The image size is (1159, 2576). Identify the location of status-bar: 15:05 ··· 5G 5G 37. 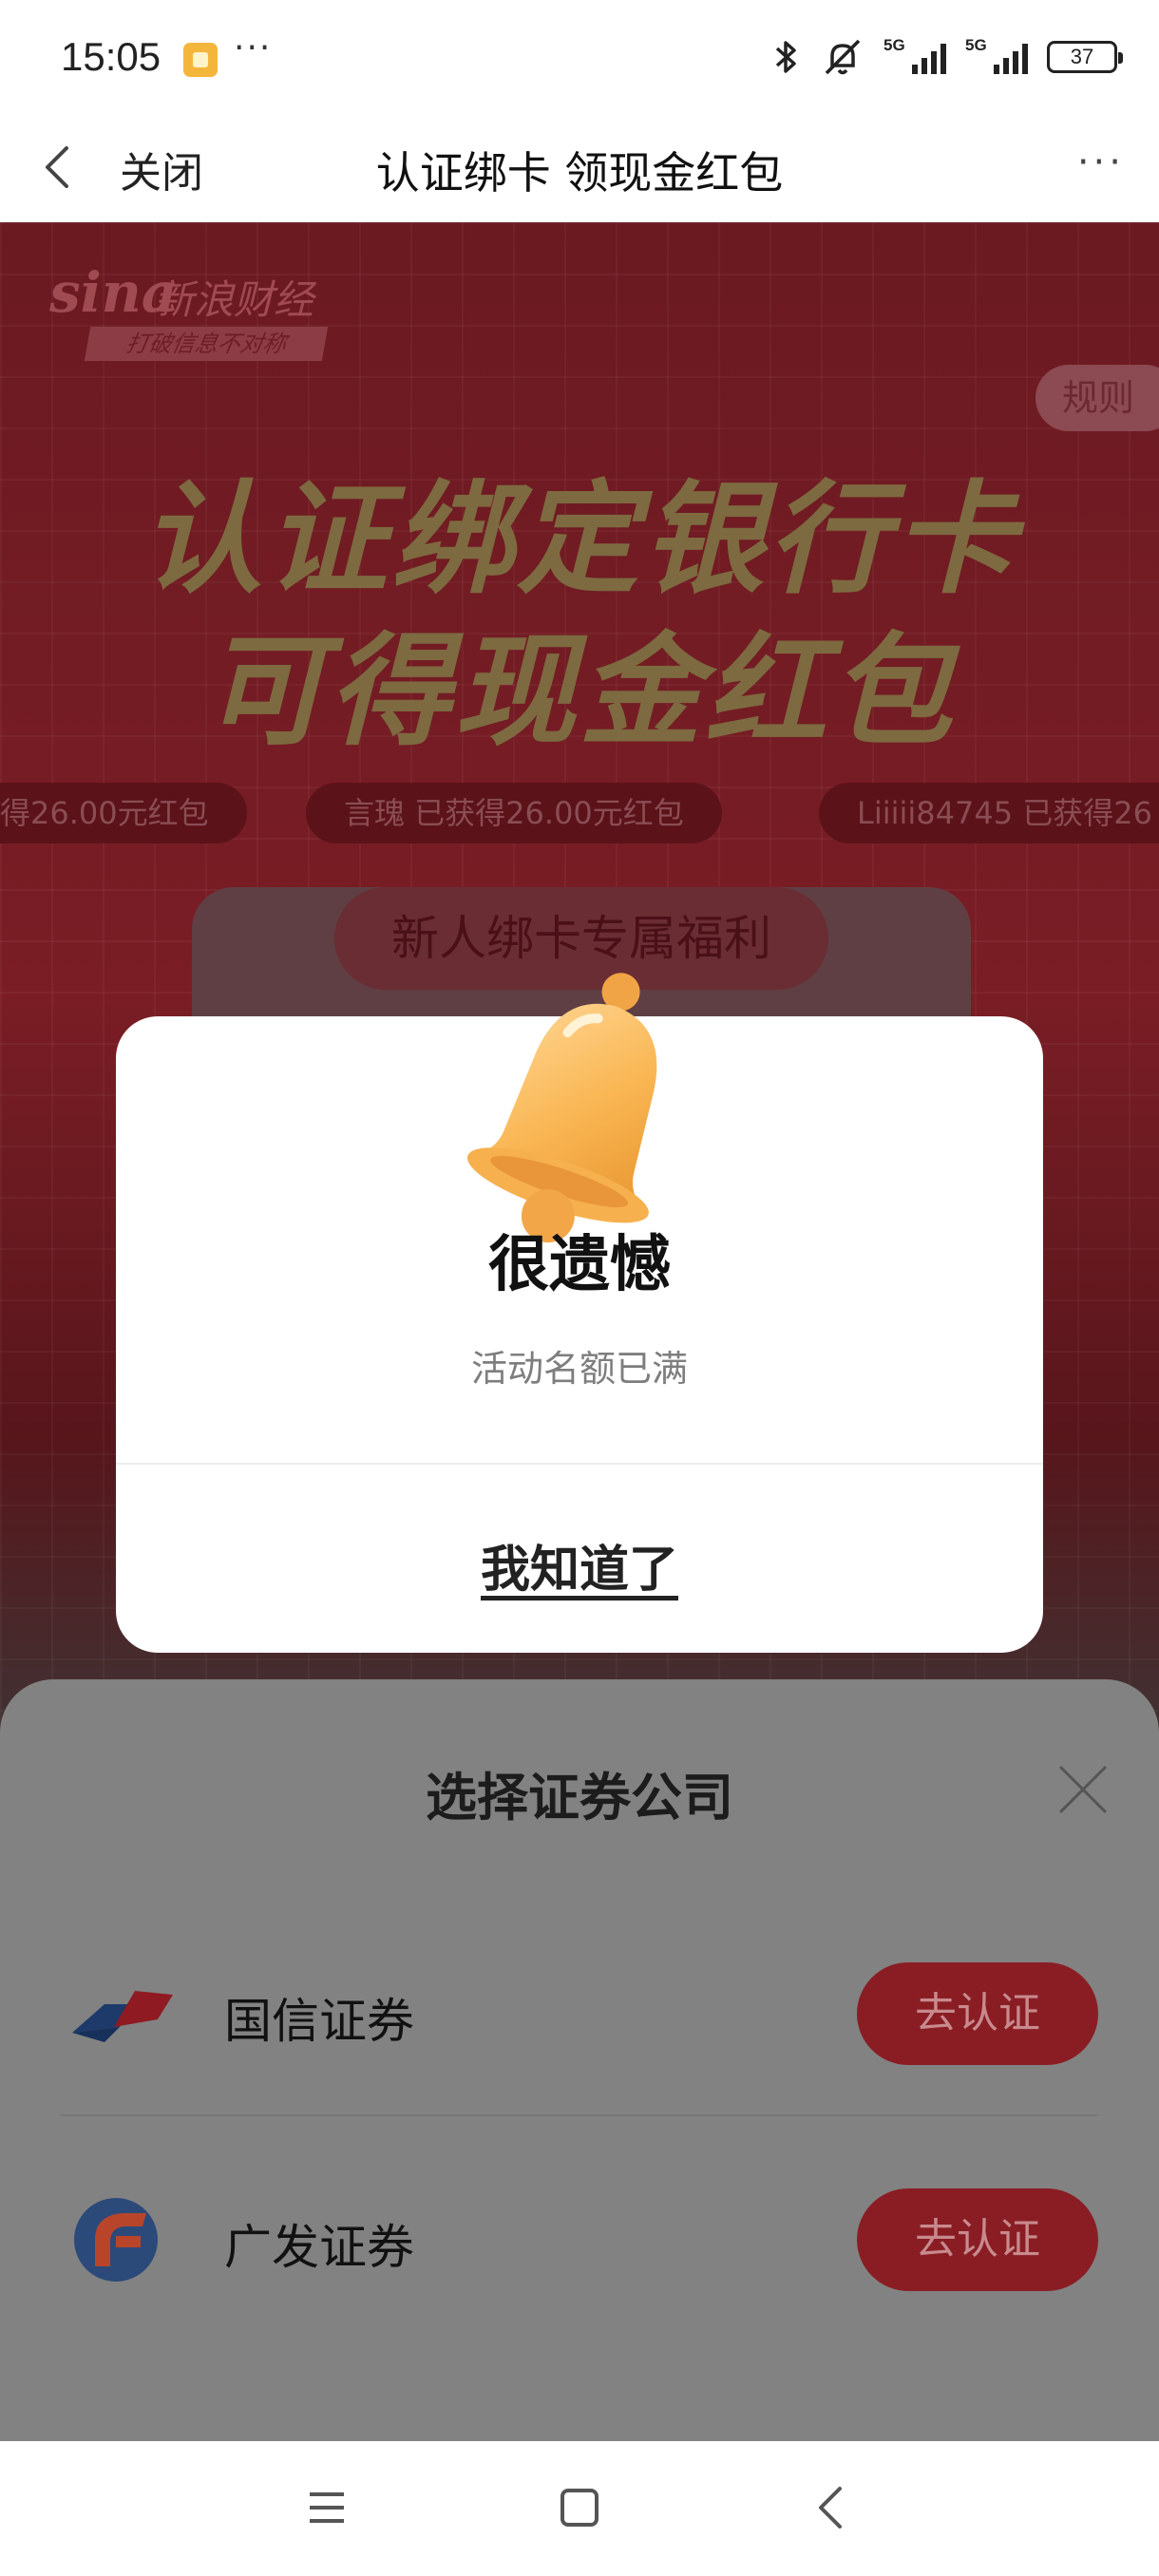
(579, 56).